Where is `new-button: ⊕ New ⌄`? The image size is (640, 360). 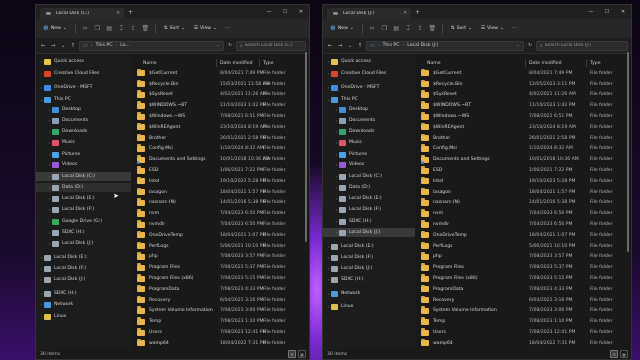
new-button: ⊕ New ⌄ is located at coordinates (55, 29).